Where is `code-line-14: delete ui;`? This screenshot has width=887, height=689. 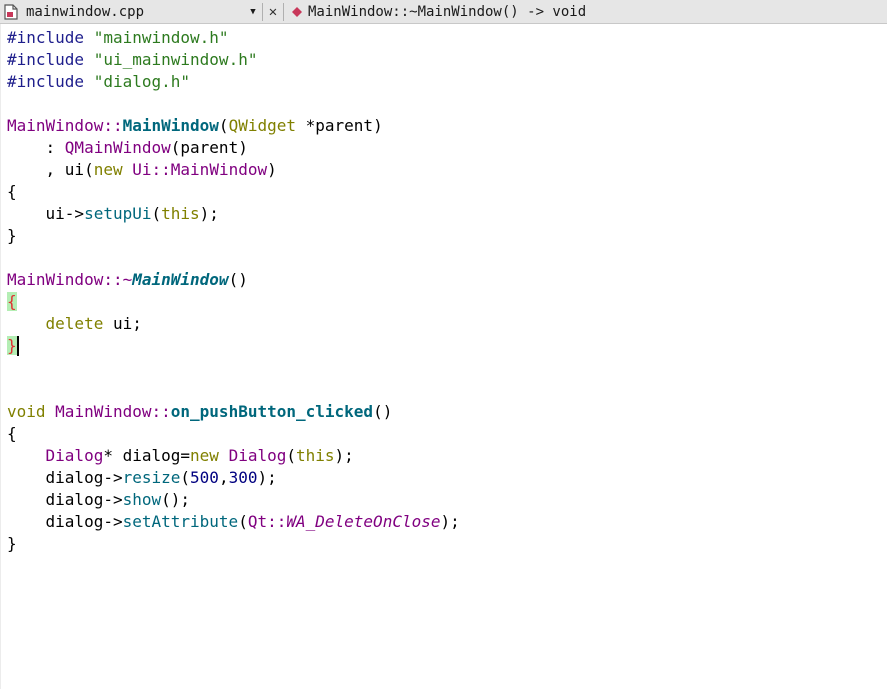
code-line-14: delete ui; is located at coordinates (93, 323).